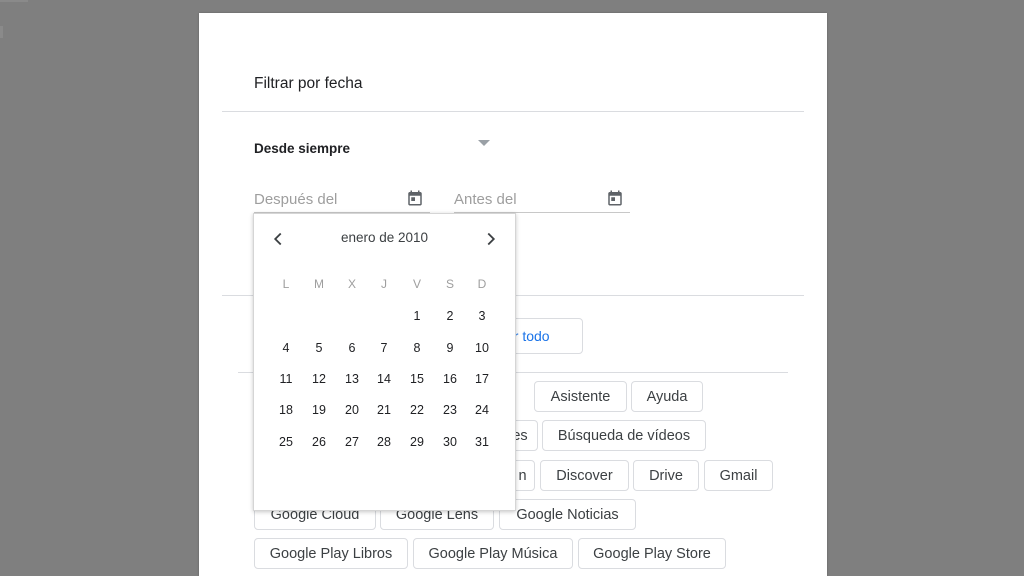 Image resolution: width=1024 pixels, height=576 pixels. Describe the element at coordinates (384, 442) in the screenshot. I see `calendar-day: 28` at that location.